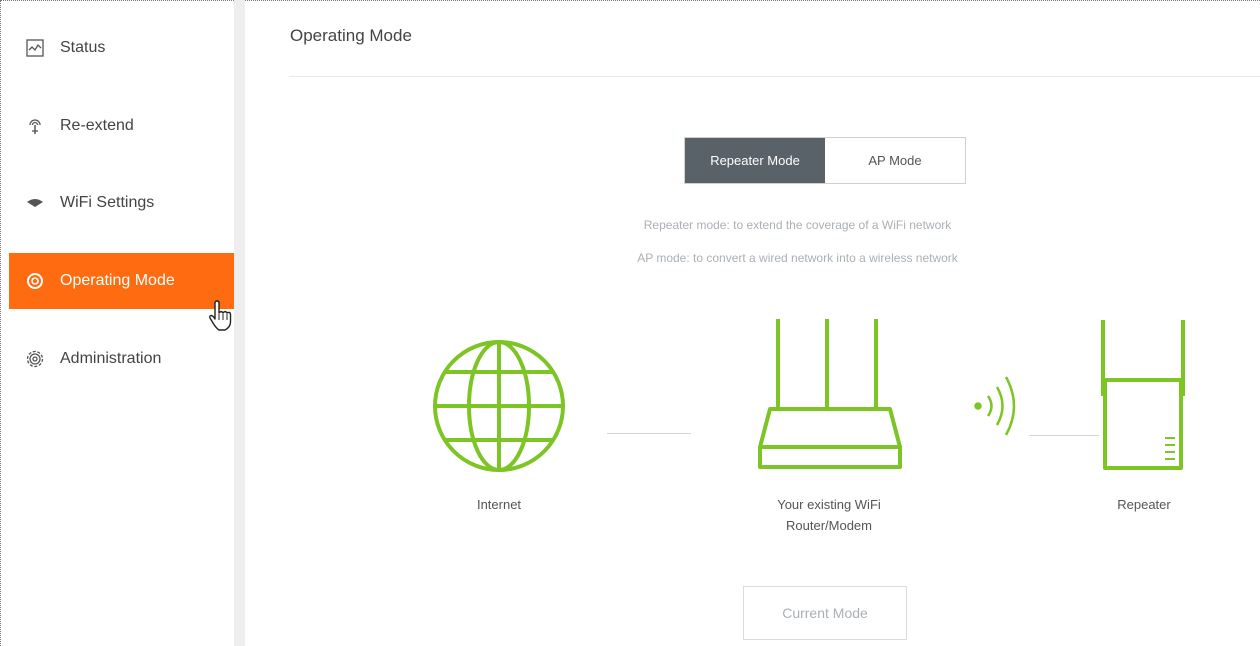 Image resolution: width=1260 pixels, height=646 pixels. What do you see at coordinates (755, 160) in the screenshot?
I see `repeater-mode-button: Repeater Mode` at bounding box center [755, 160].